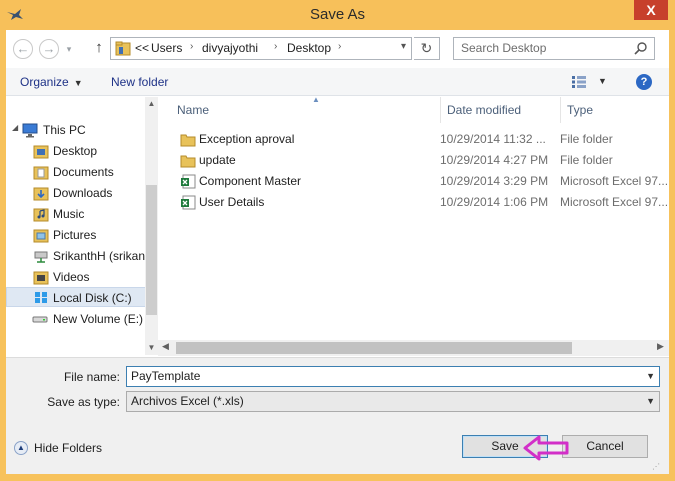 The height and width of the screenshot is (481, 675). I want to click on refresh-button: ↻, so click(427, 48).